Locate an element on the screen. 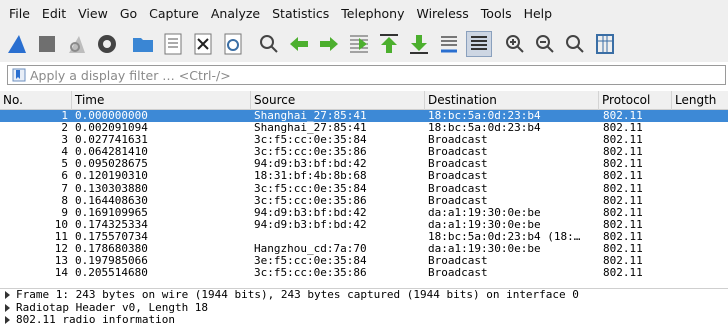  menu-capture: Capture is located at coordinates (174, 13).